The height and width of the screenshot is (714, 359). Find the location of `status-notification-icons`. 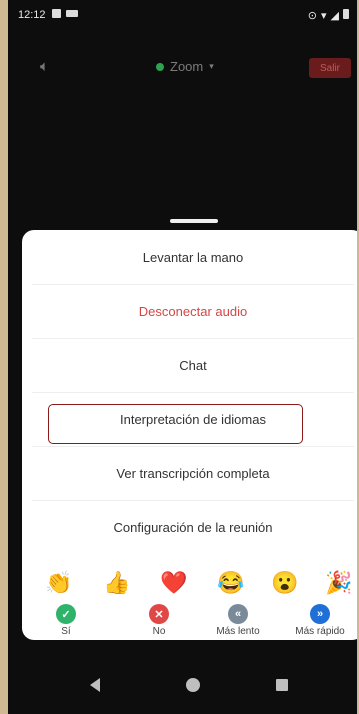

status-notification-icons is located at coordinates (65, 13).